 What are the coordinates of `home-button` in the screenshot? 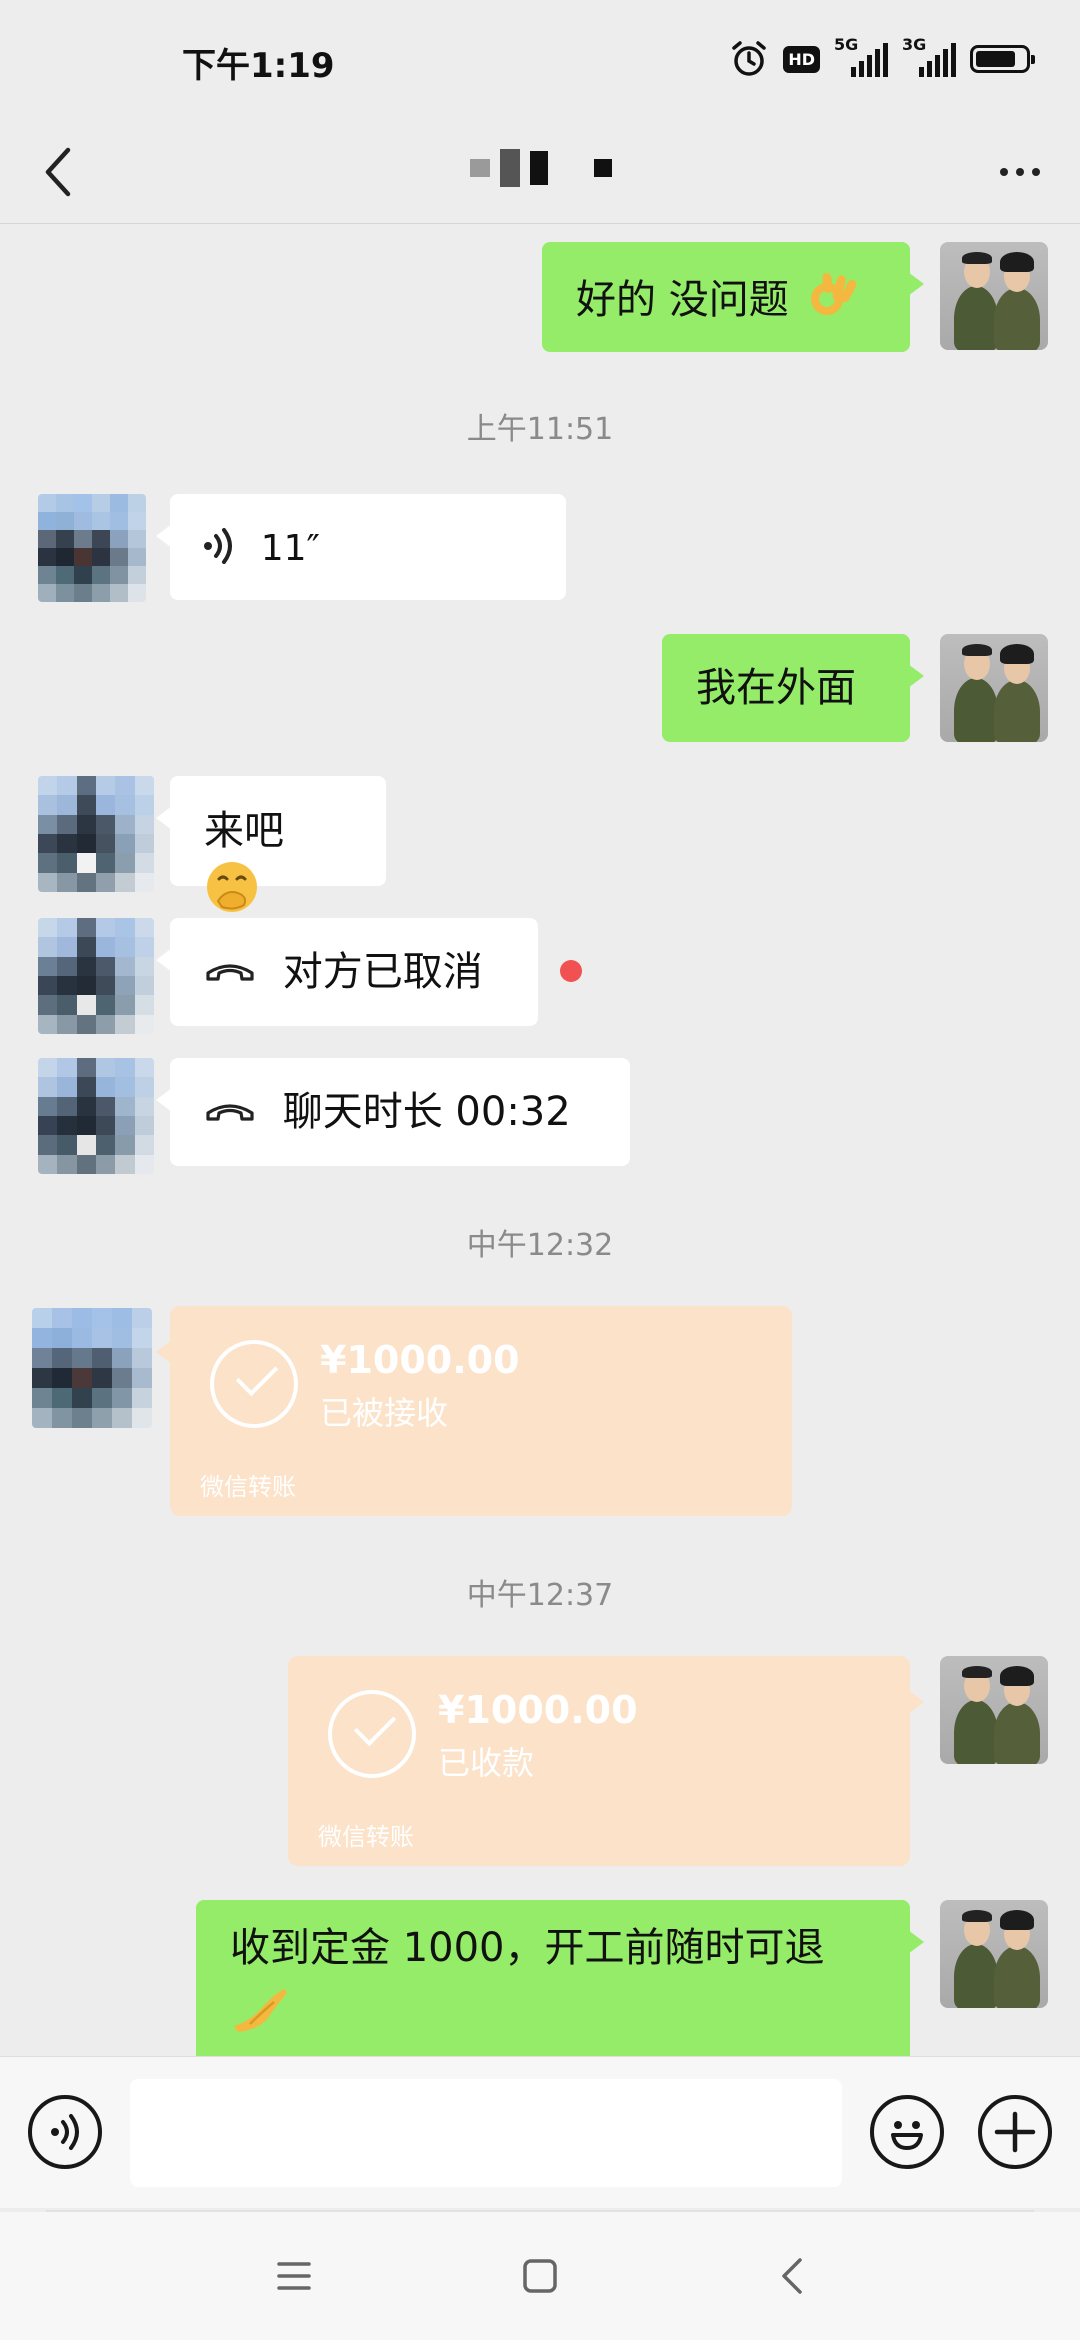 It's located at (540, 2276).